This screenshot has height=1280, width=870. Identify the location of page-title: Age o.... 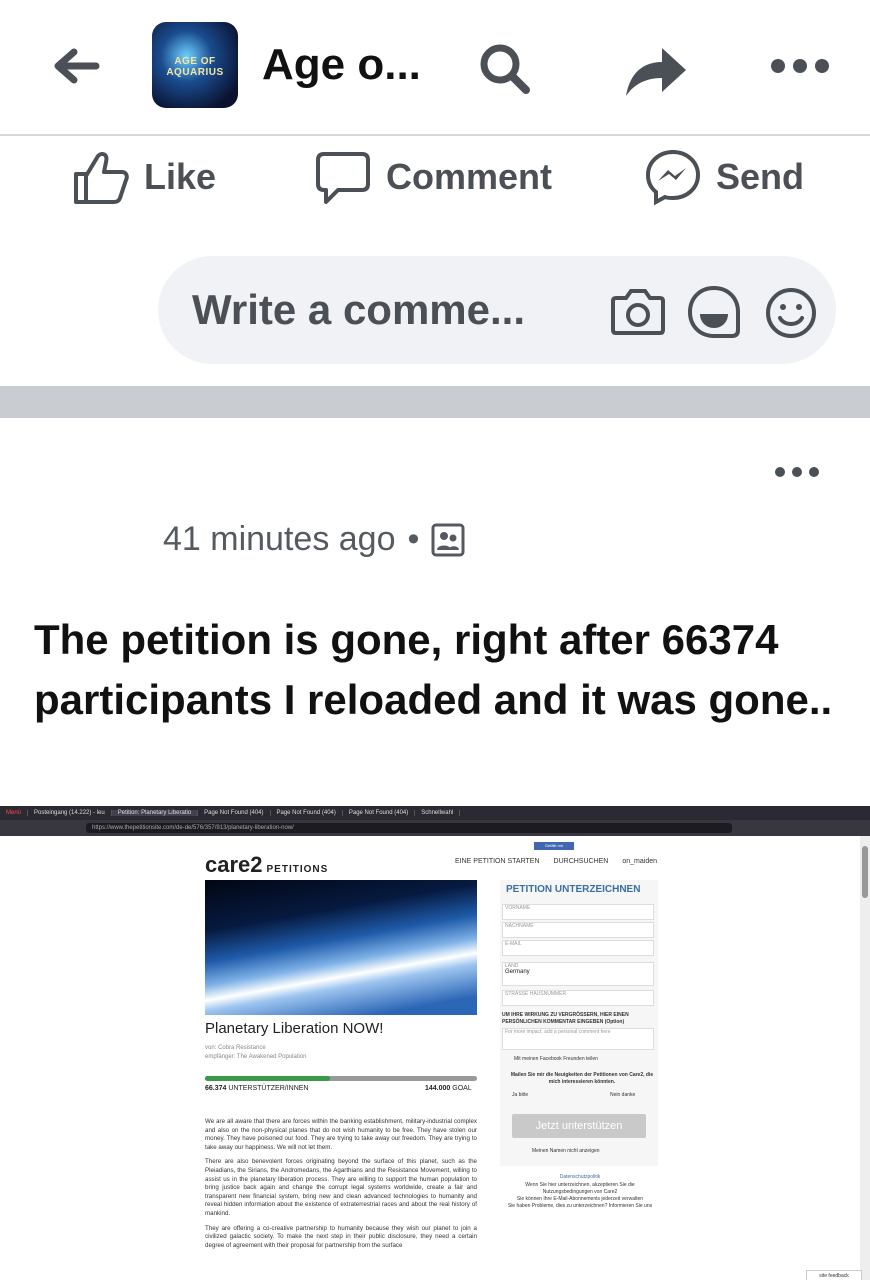
(341, 65).